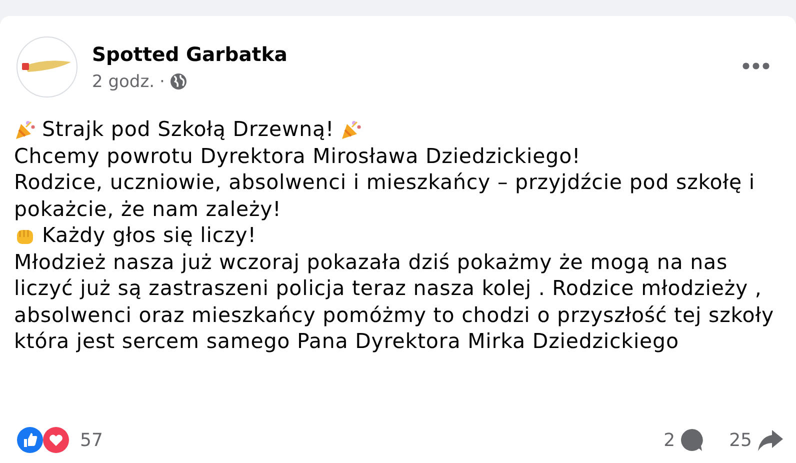  I want to click on like-icon, so click(30, 440).